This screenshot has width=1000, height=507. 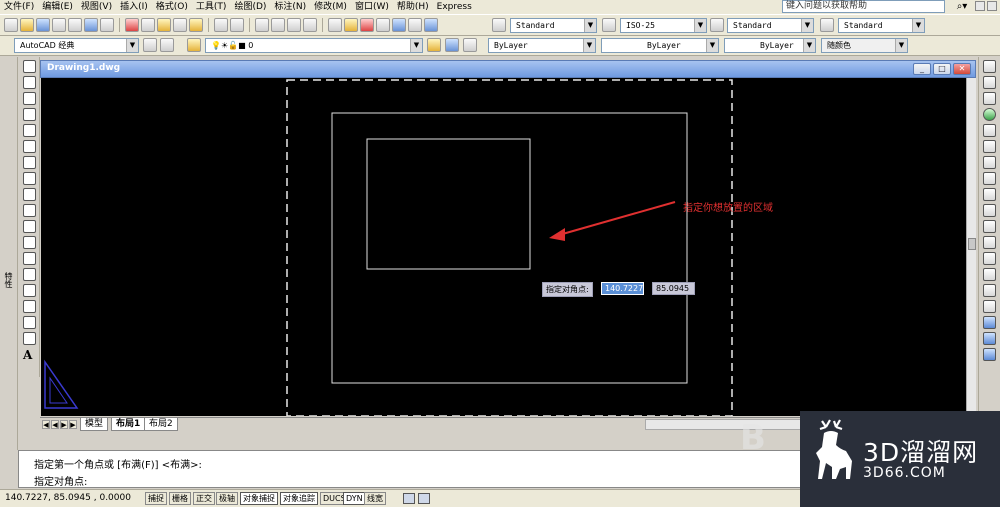 What do you see at coordinates (31, 355) in the screenshot?
I see `mtext-icon: A` at bounding box center [31, 355].